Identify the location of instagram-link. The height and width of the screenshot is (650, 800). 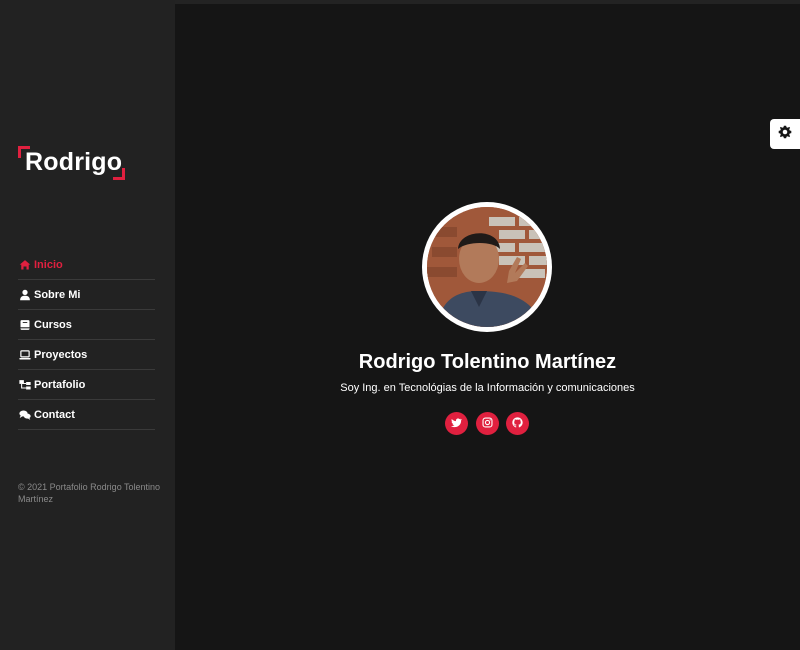
(487, 423).